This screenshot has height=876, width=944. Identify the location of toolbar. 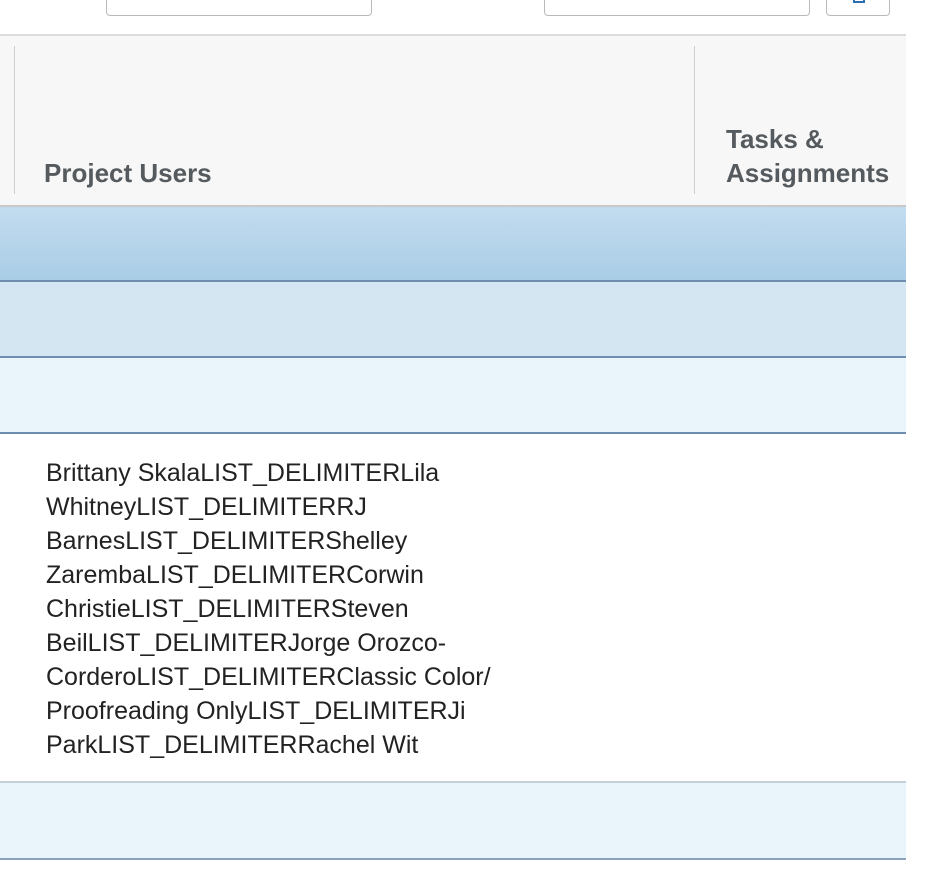
(453, 18).